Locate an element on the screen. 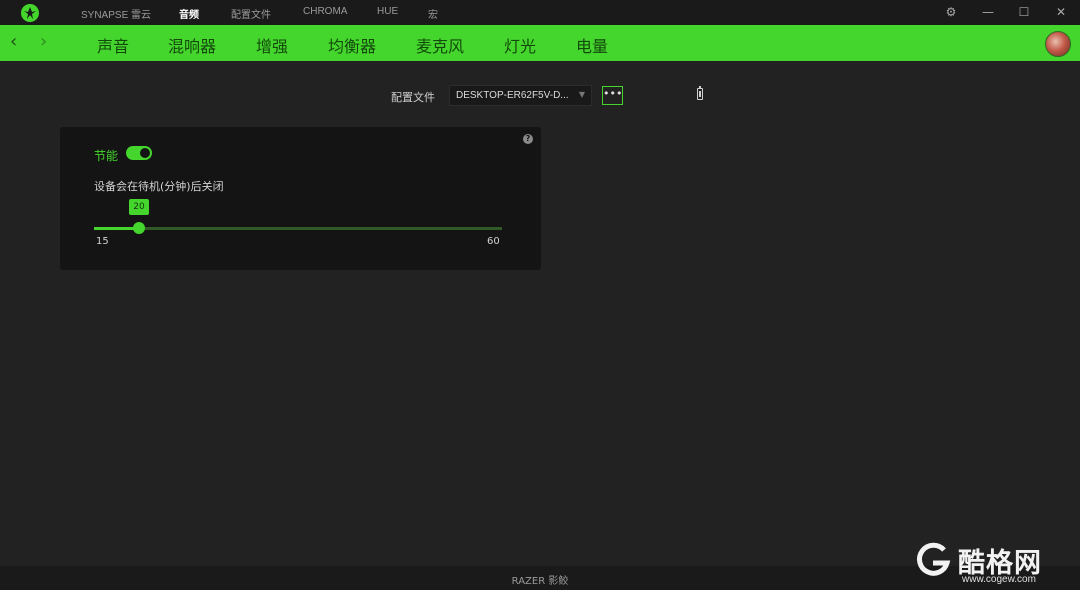  profile-label: 配置文件 is located at coordinates (413, 97).